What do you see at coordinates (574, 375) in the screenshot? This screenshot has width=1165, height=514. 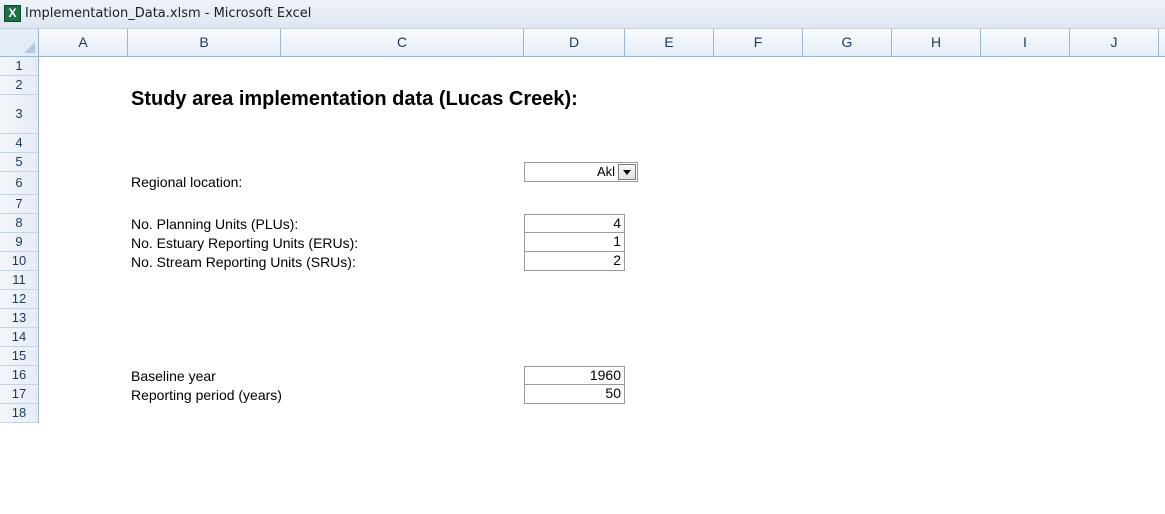 I see `baseline-year-input: 1960` at bounding box center [574, 375].